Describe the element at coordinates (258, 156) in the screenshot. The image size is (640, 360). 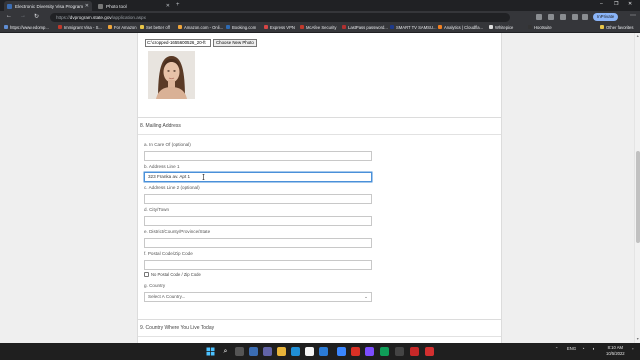
I see `in-care-of-input` at that location.